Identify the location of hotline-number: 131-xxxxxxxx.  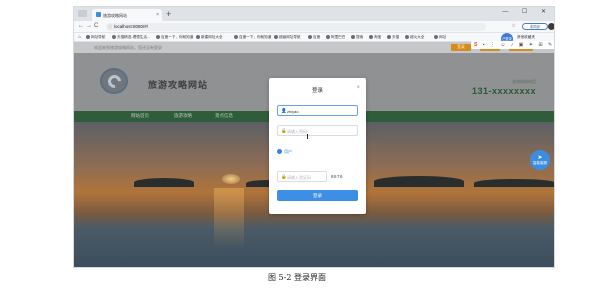
(503, 91).